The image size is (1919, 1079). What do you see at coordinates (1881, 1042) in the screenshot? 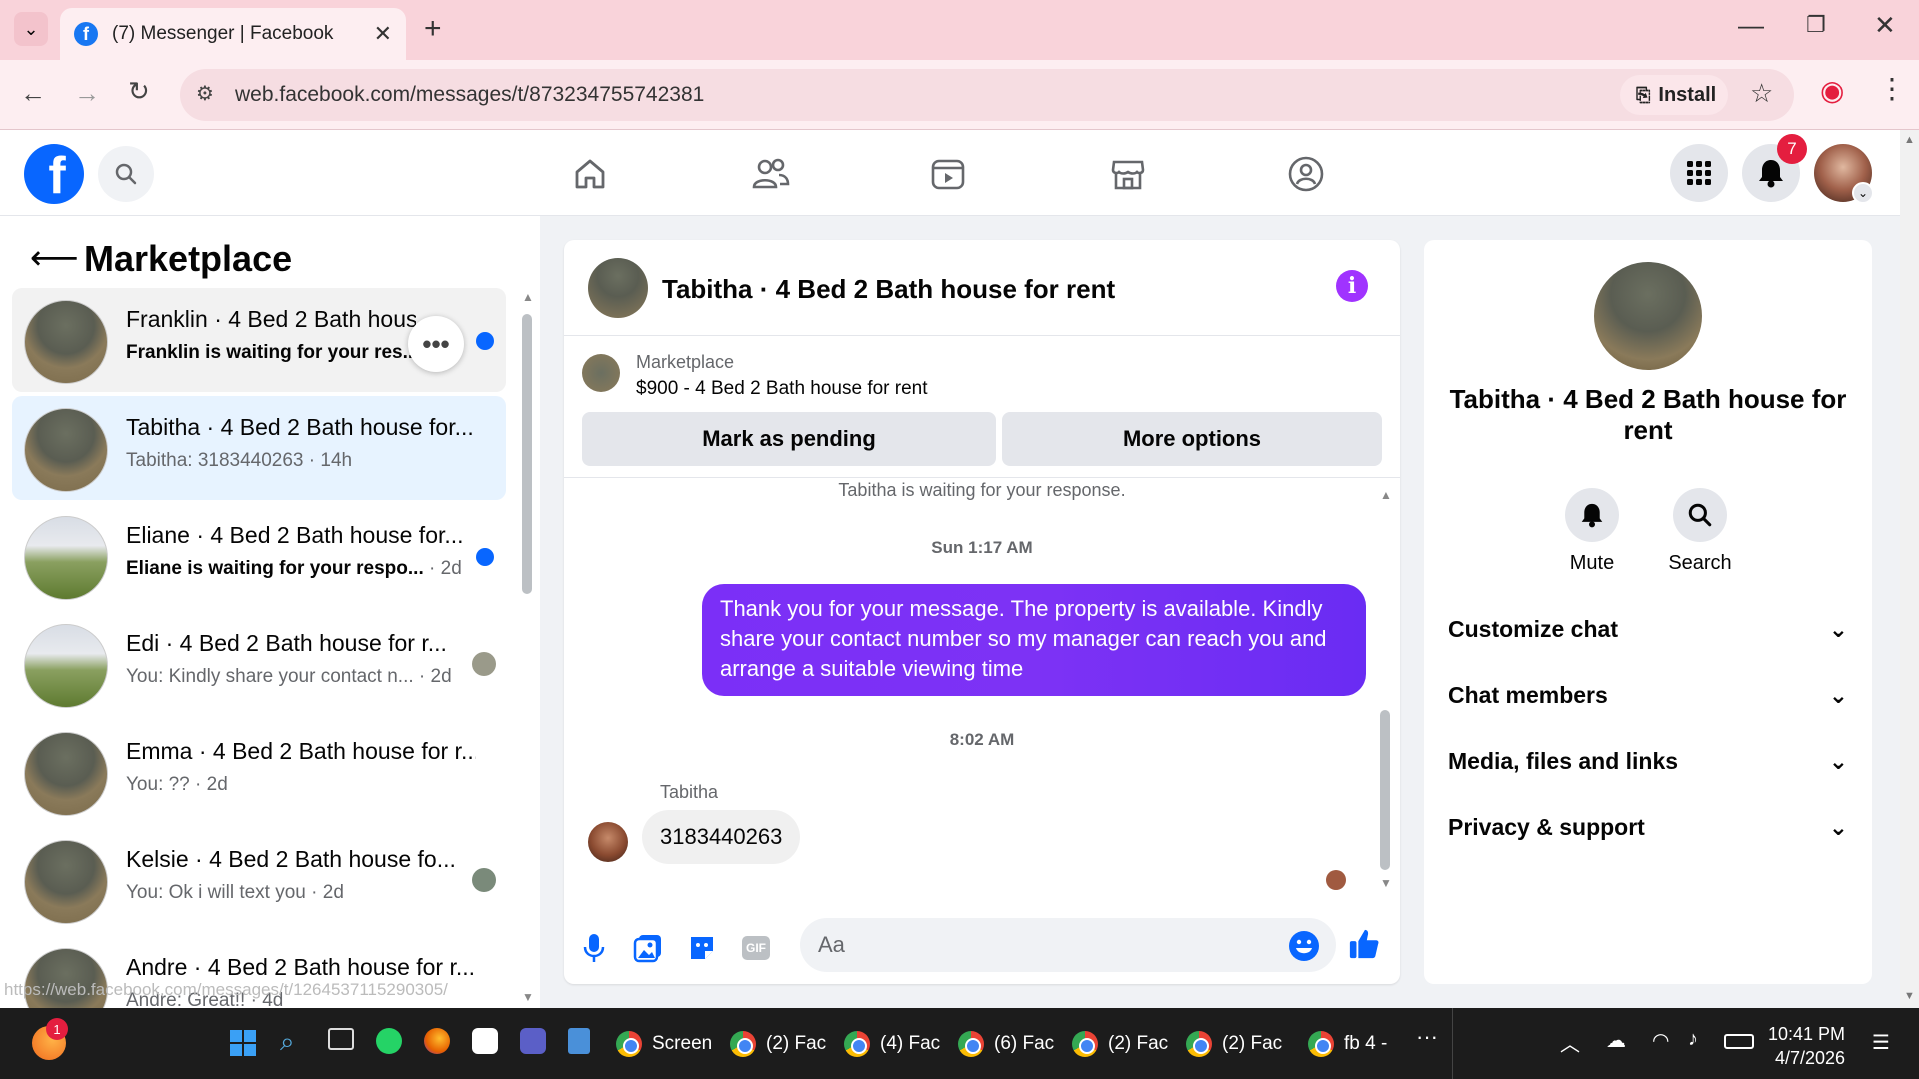
I see `notification-center-icon: ☰` at bounding box center [1881, 1042].